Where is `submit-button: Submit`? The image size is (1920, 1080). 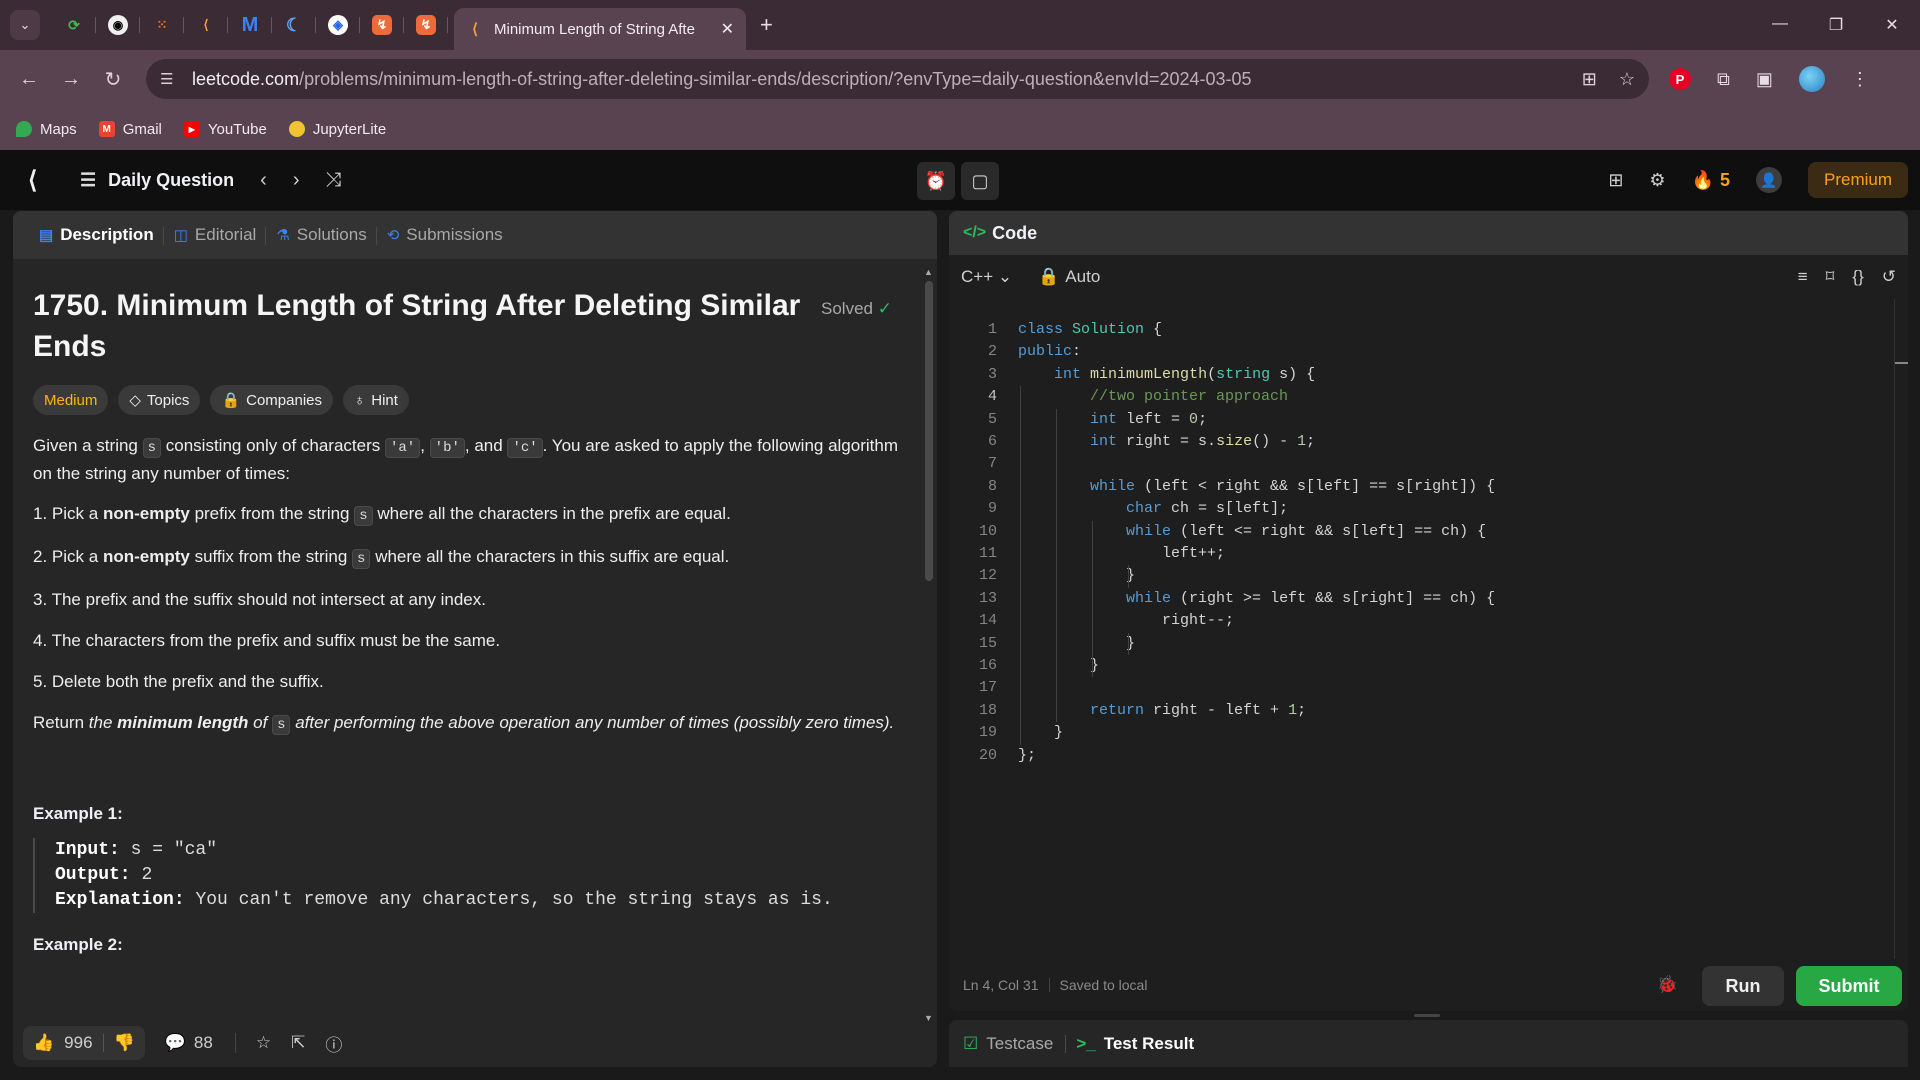 submit-button: Submit is located at coordinates (1849, 986).